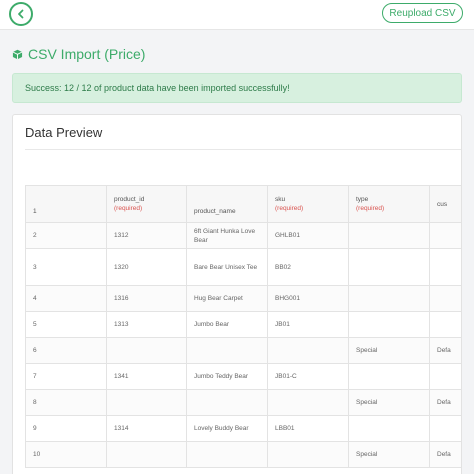 The image size is (474, 474). What do you see at coordinates (66, 324) in the screenshot?
I see `cell-row: 5` at bounding box center [66, 324].